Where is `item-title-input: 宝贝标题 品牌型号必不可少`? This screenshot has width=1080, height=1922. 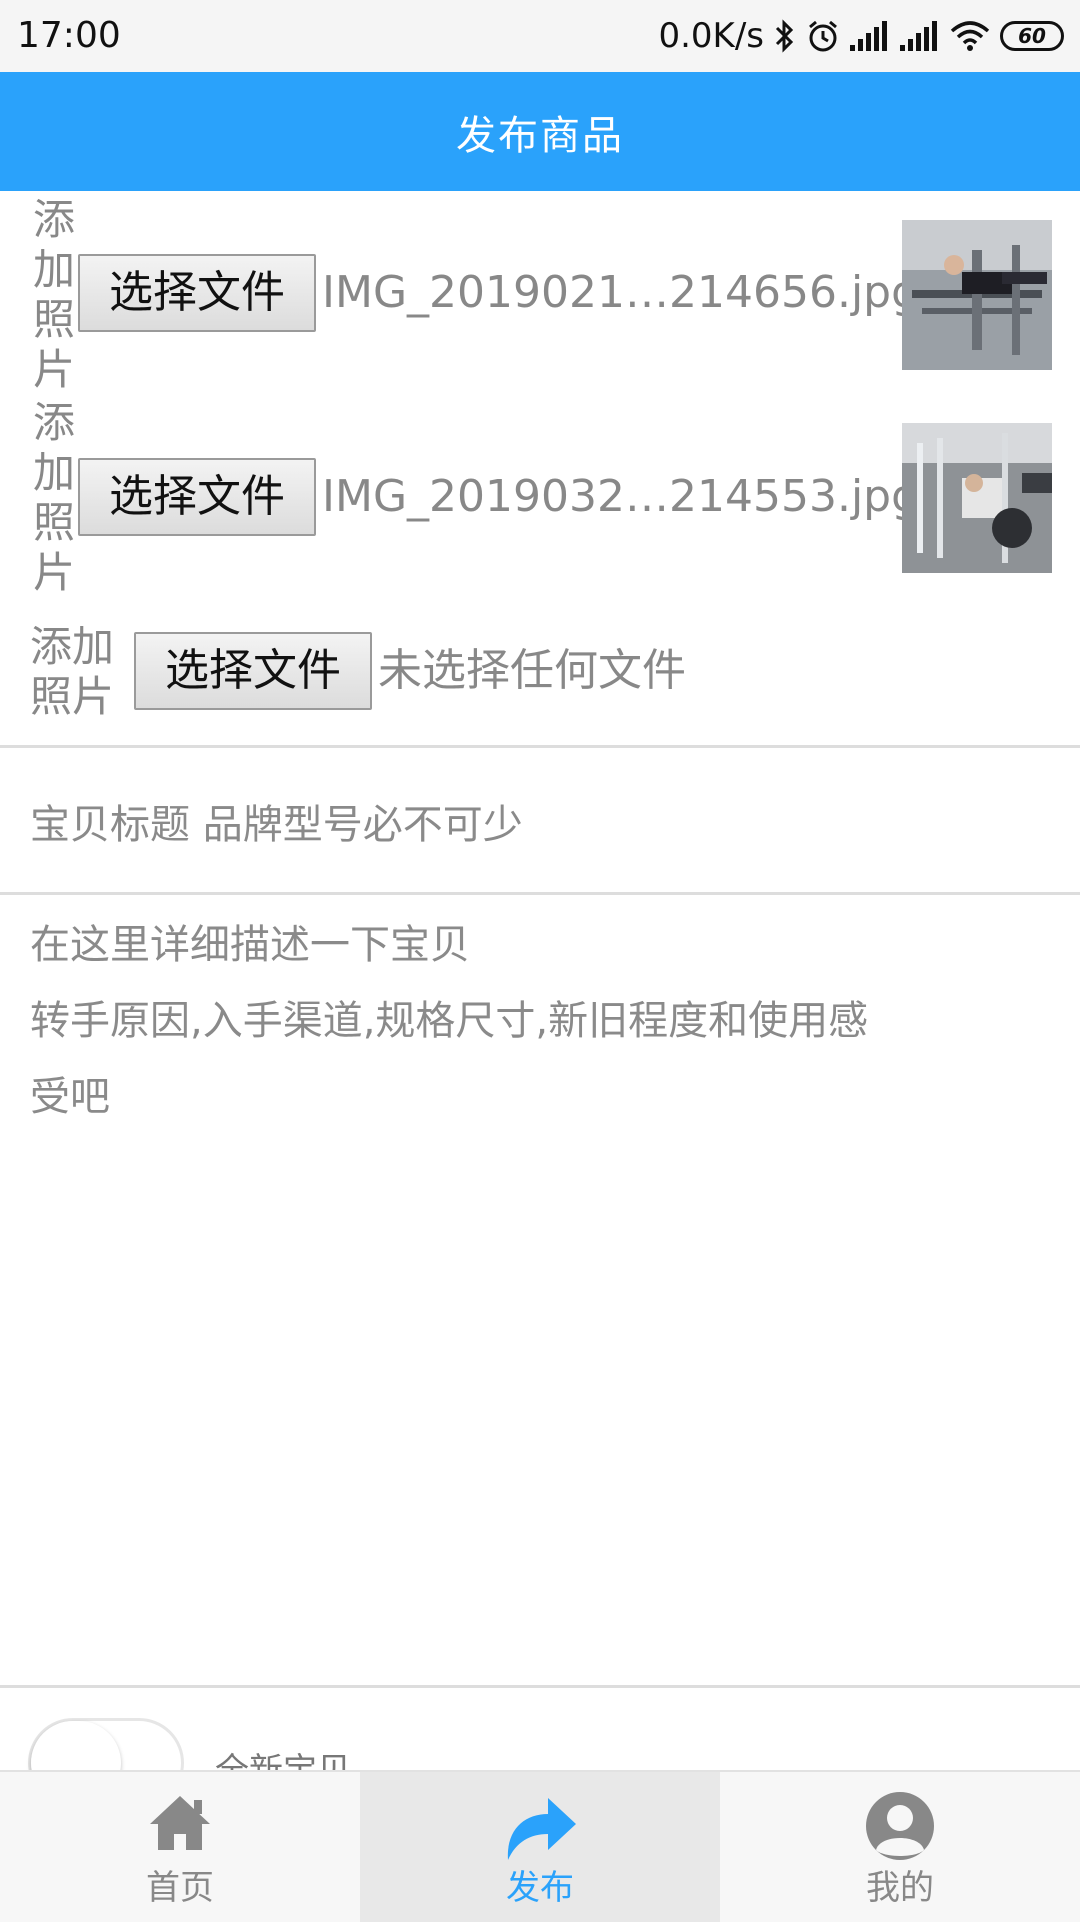
item-title-input: 宝贝标题 品牌型号必不可少 is located at coordinates (540, 820).